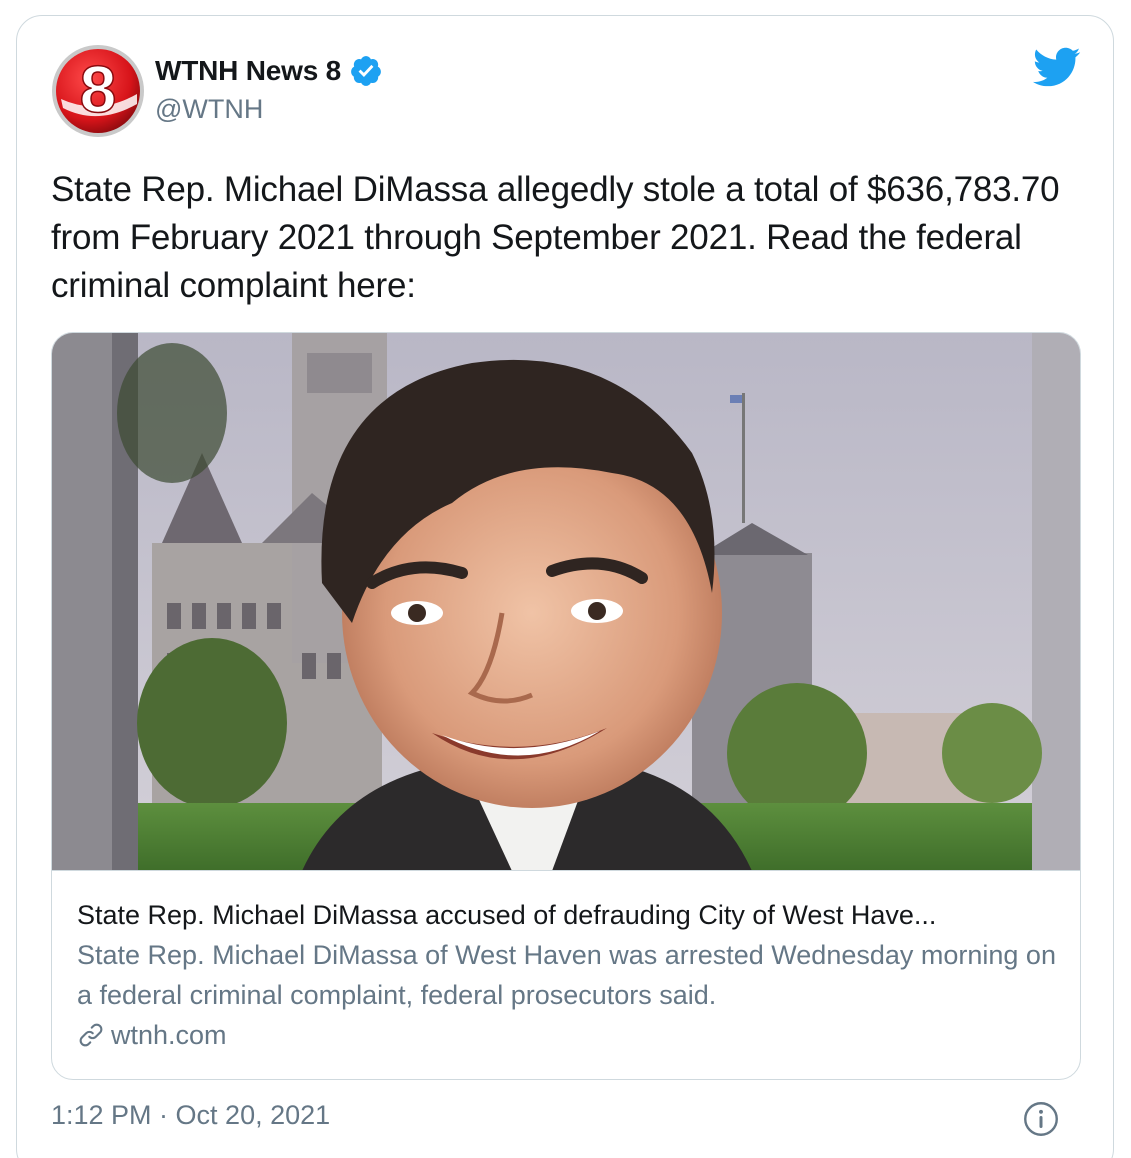 Image resolution: width=1131 pixels, height=1158 pixels. I want to click on author-name-row: WTNH News 8, so click(269, 71).